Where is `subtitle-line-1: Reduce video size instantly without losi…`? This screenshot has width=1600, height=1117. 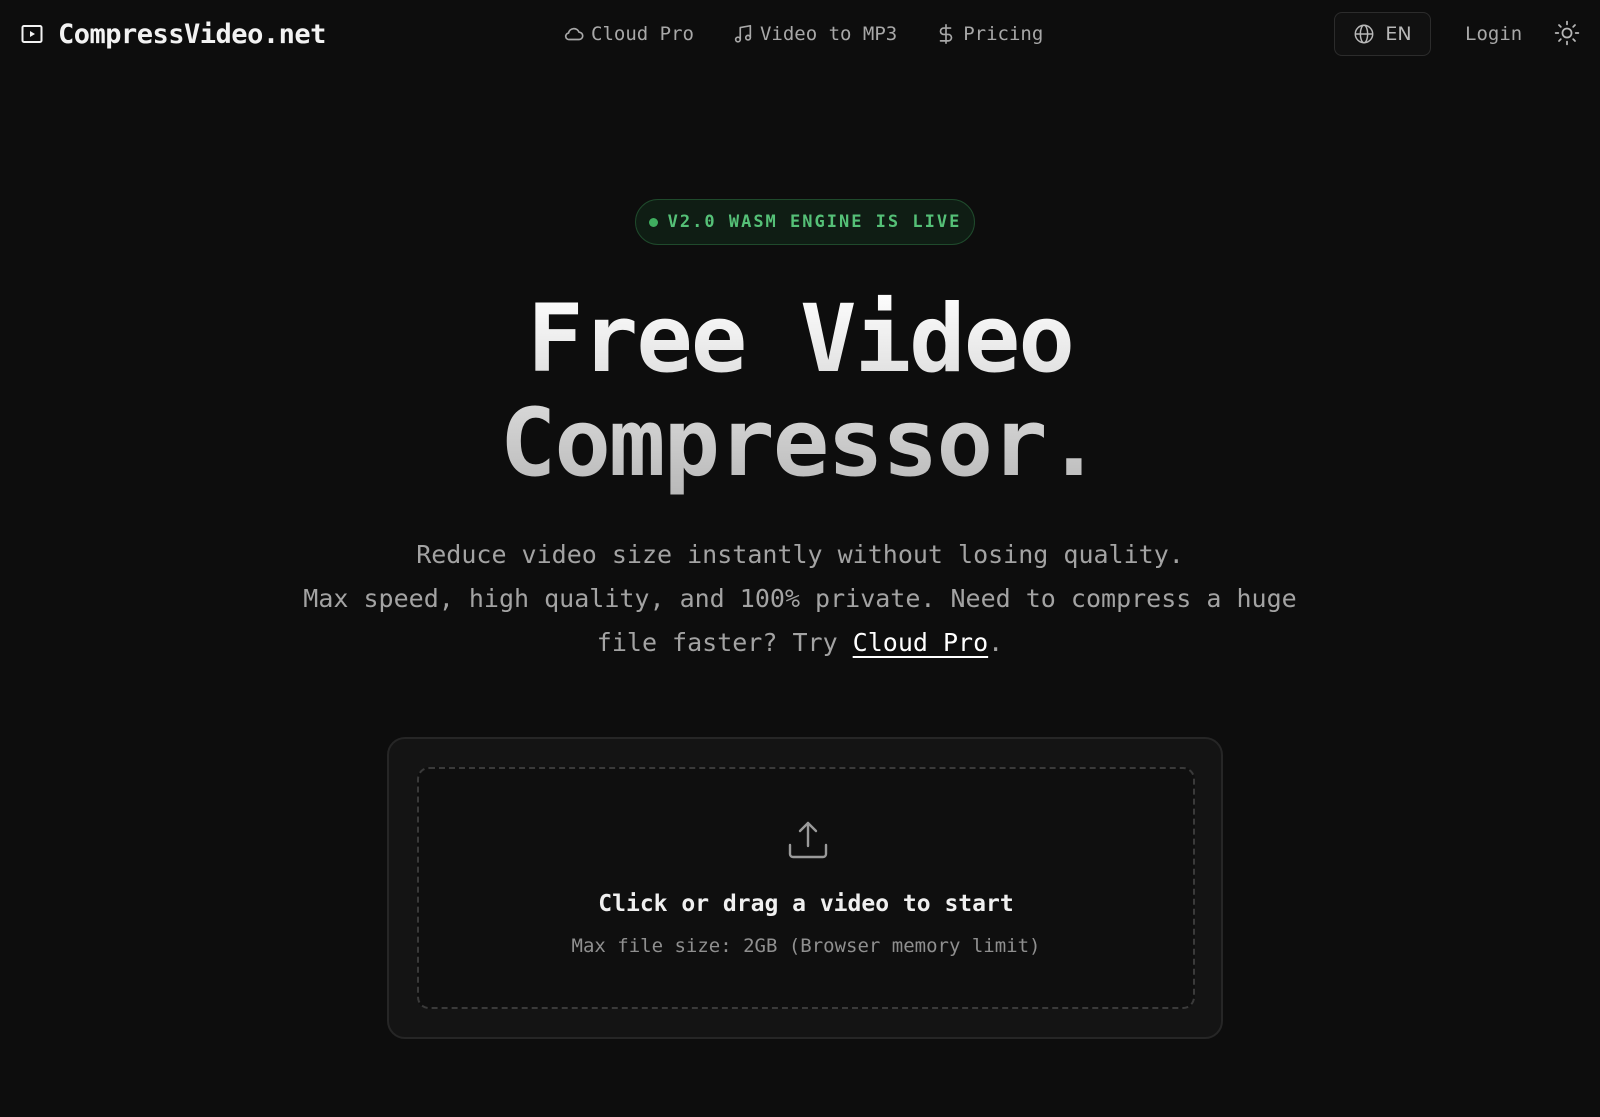 subtitle-line-1: Reduce video size instantly without losi… is located at coordinates (800, 554).